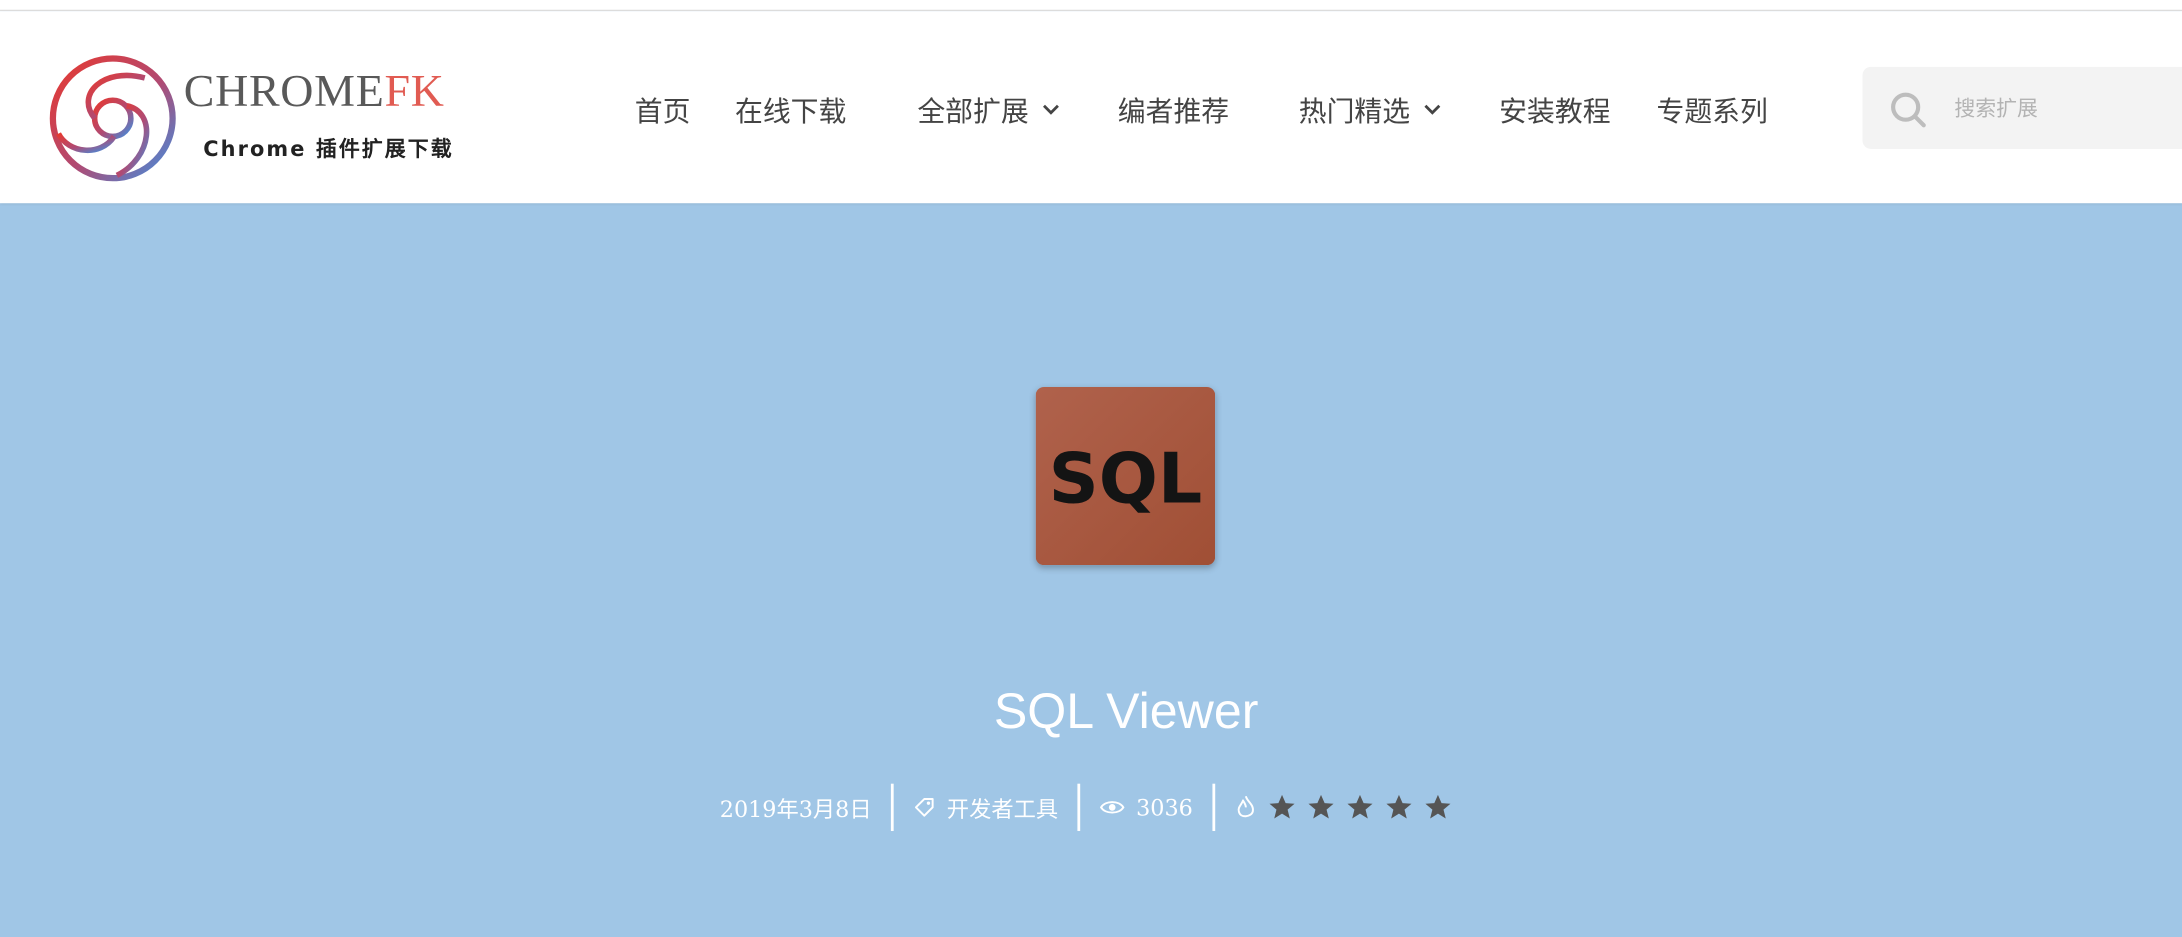 The width and height of the screenshot is (2182, 937). Describe the element at coordinates (1112, 807) in the screenshot. I see `eye-icon` at that location.